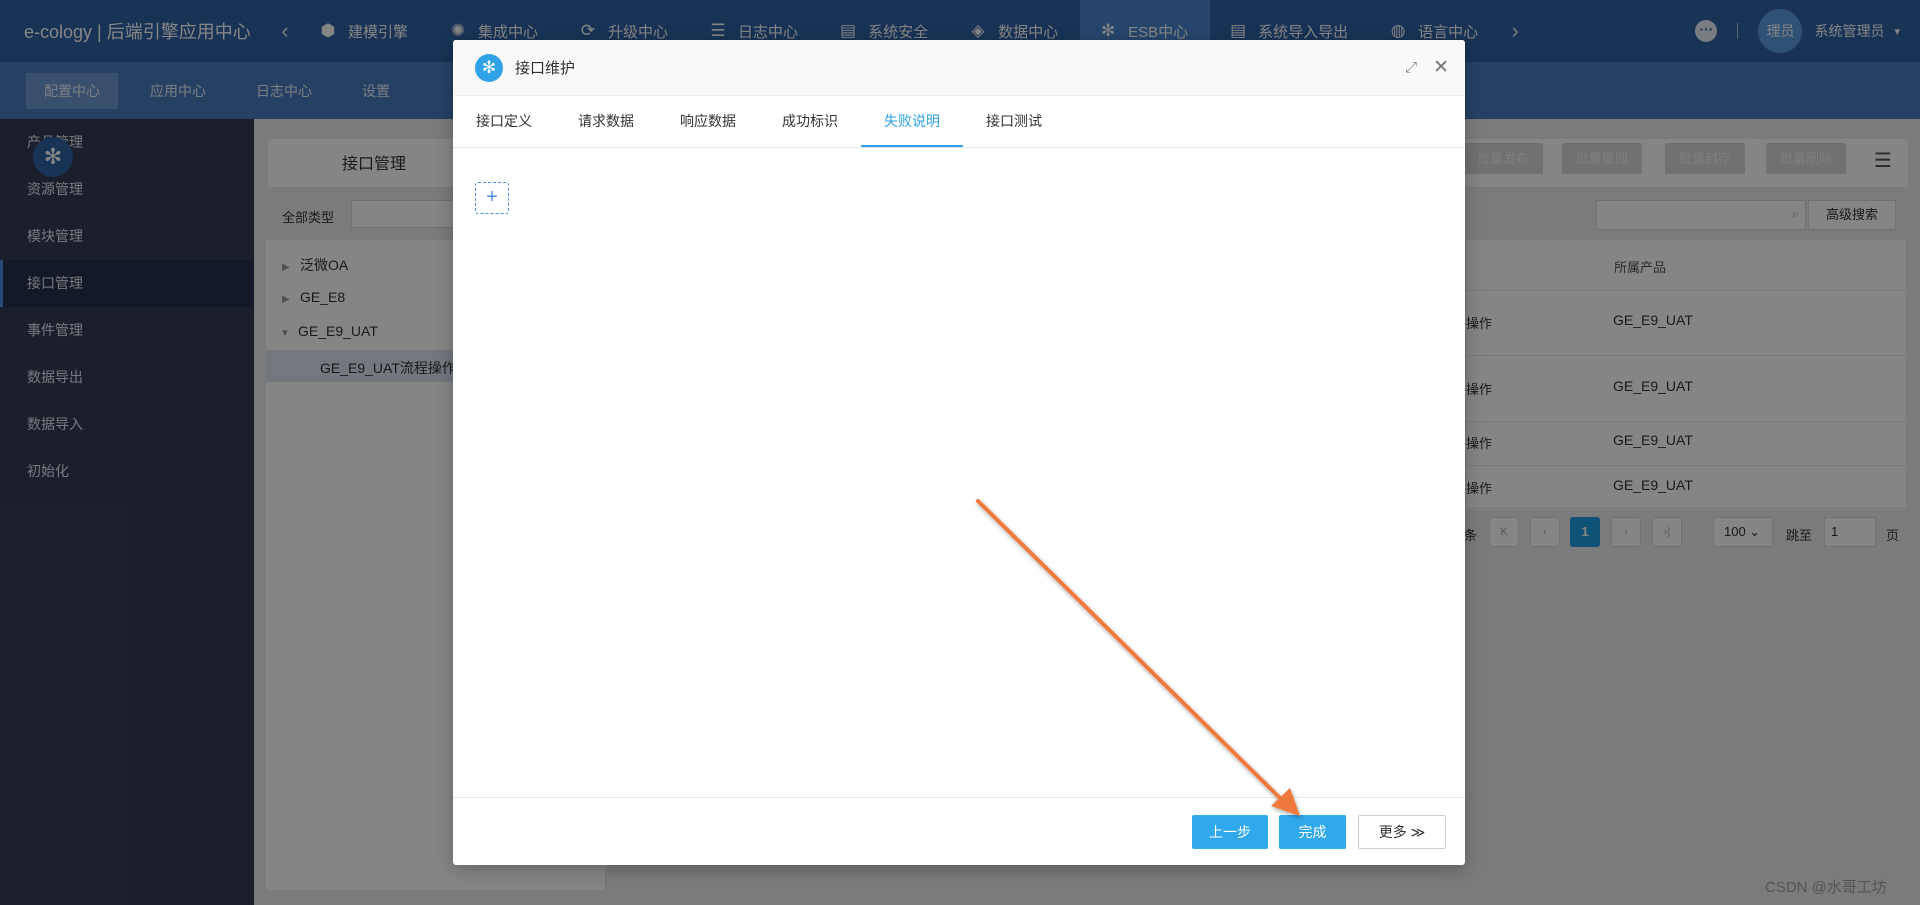 This screenshot has width=1920, height=905. What do you see at coordinates (606, 121) in the screenshot?
I see `dialog-tab: 请求数据` at bounding box center [606, 121].